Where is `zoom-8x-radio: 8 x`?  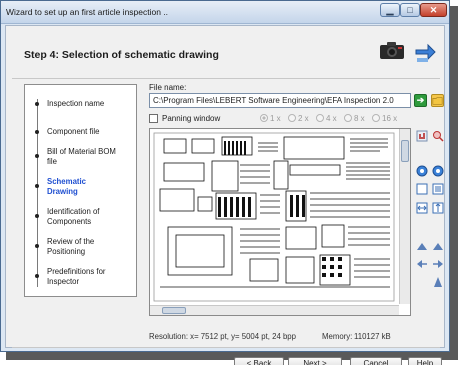 zoom-8x-radio: 8 x is located at coordinates (354, 118).